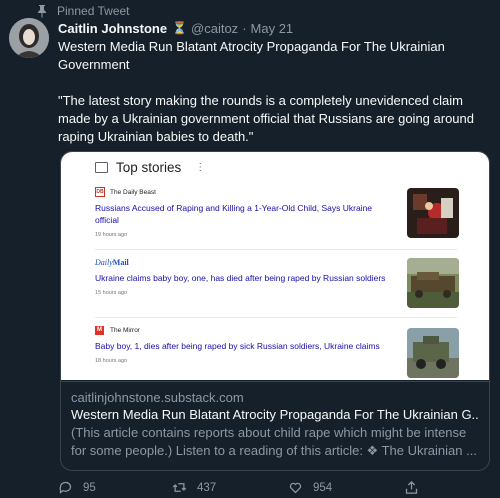  What do you see at coordinates (65, 487) in the screenshot?
I see `reply-icon` at bounding box center [65, 487].